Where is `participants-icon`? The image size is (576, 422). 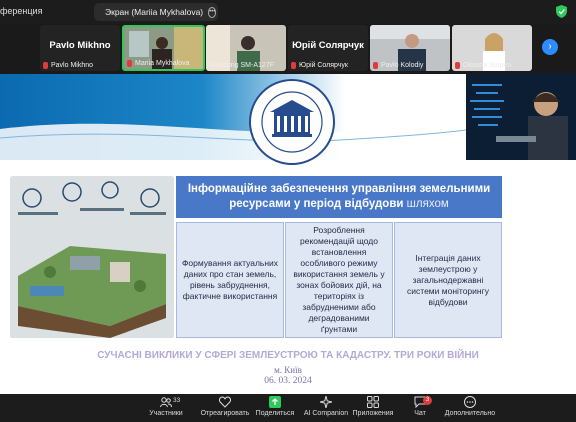
participants-icon is located at coordinates (166, 402).